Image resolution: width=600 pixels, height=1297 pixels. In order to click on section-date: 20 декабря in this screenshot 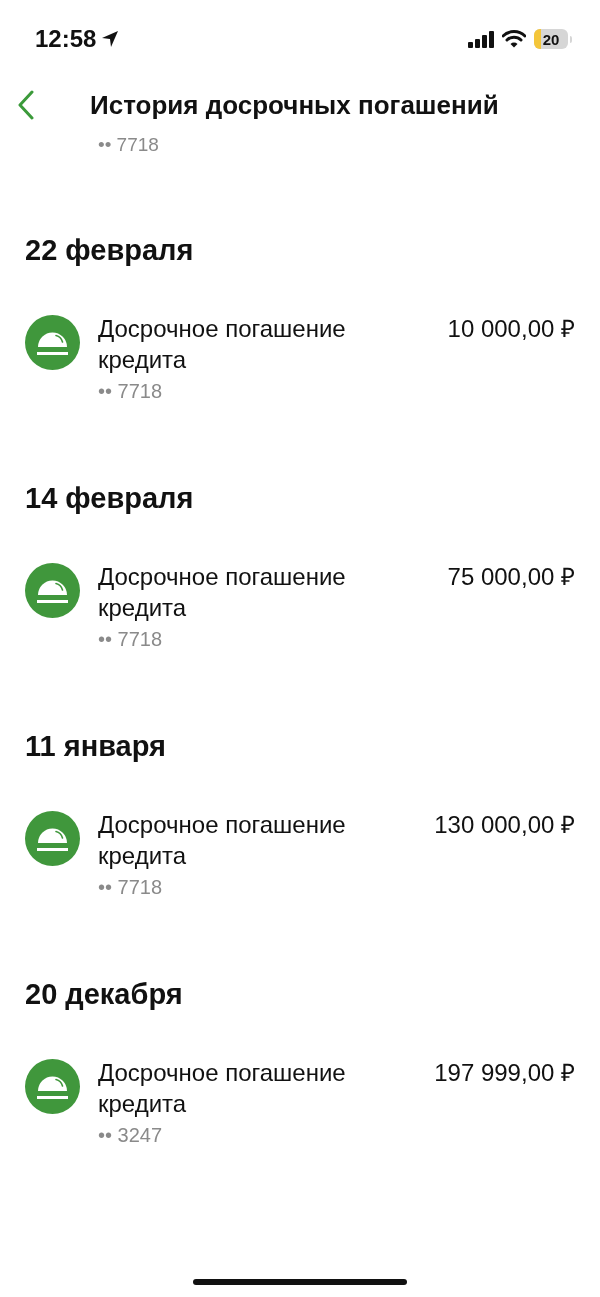, I will do `click(104, 994)`.